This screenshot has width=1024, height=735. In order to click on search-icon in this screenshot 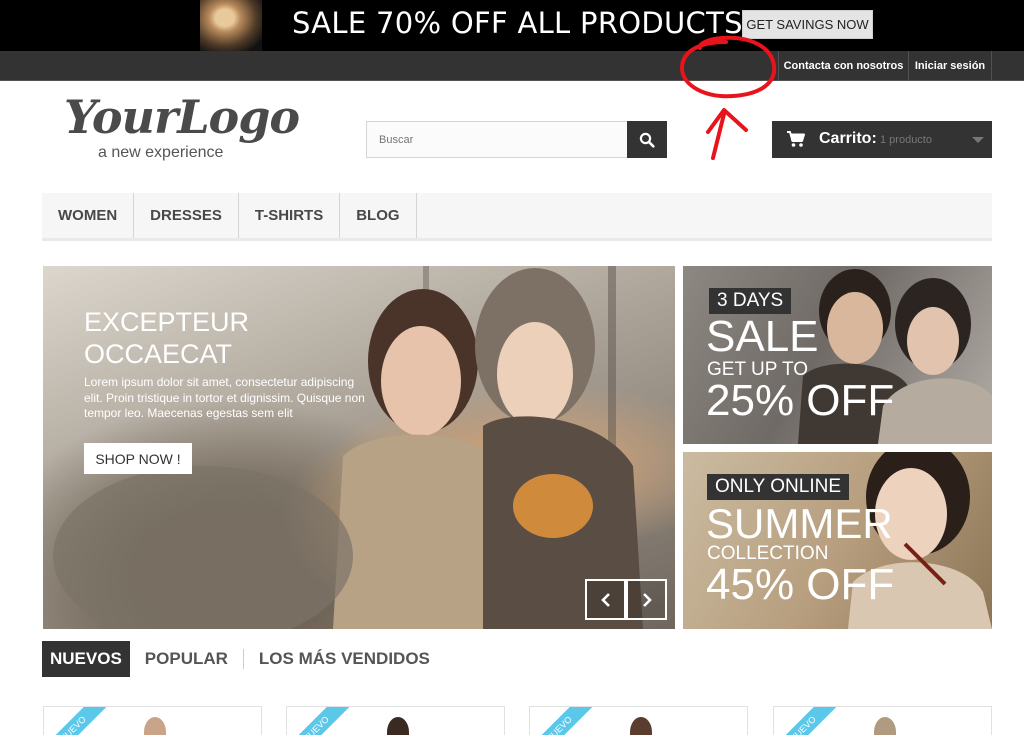, I will do `click(647, 140)`.